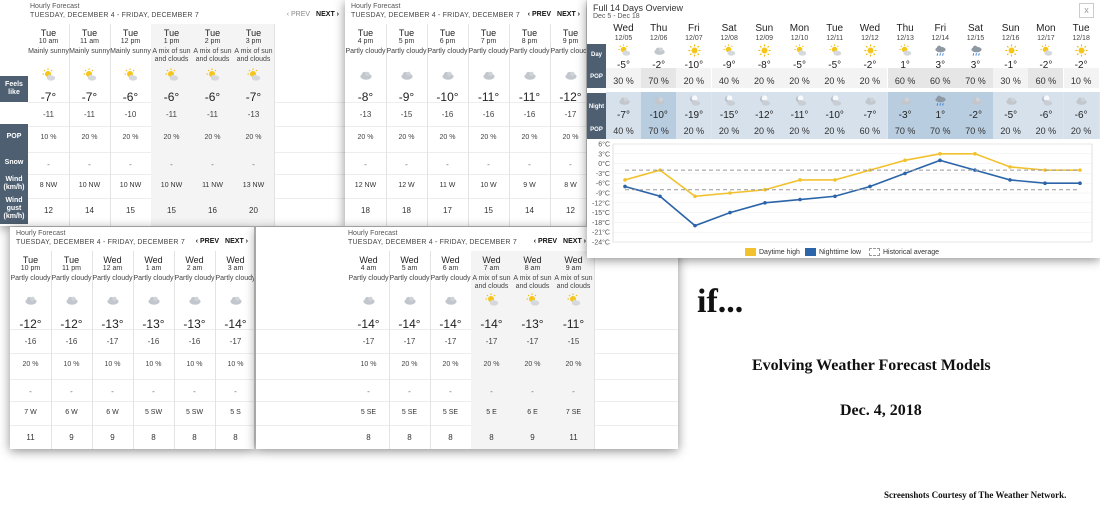  What do you see at coordinates (491, 412) in the screenshot?
I see `wind-value: 5 E` at bounding box center [491, 412].